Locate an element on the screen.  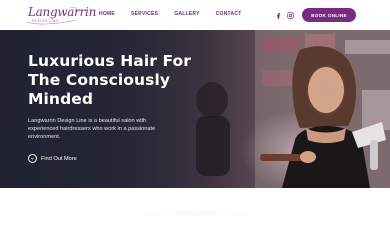
brand-logo: Langwarrin DESIGN LINE is located at coordinates (60, 15).